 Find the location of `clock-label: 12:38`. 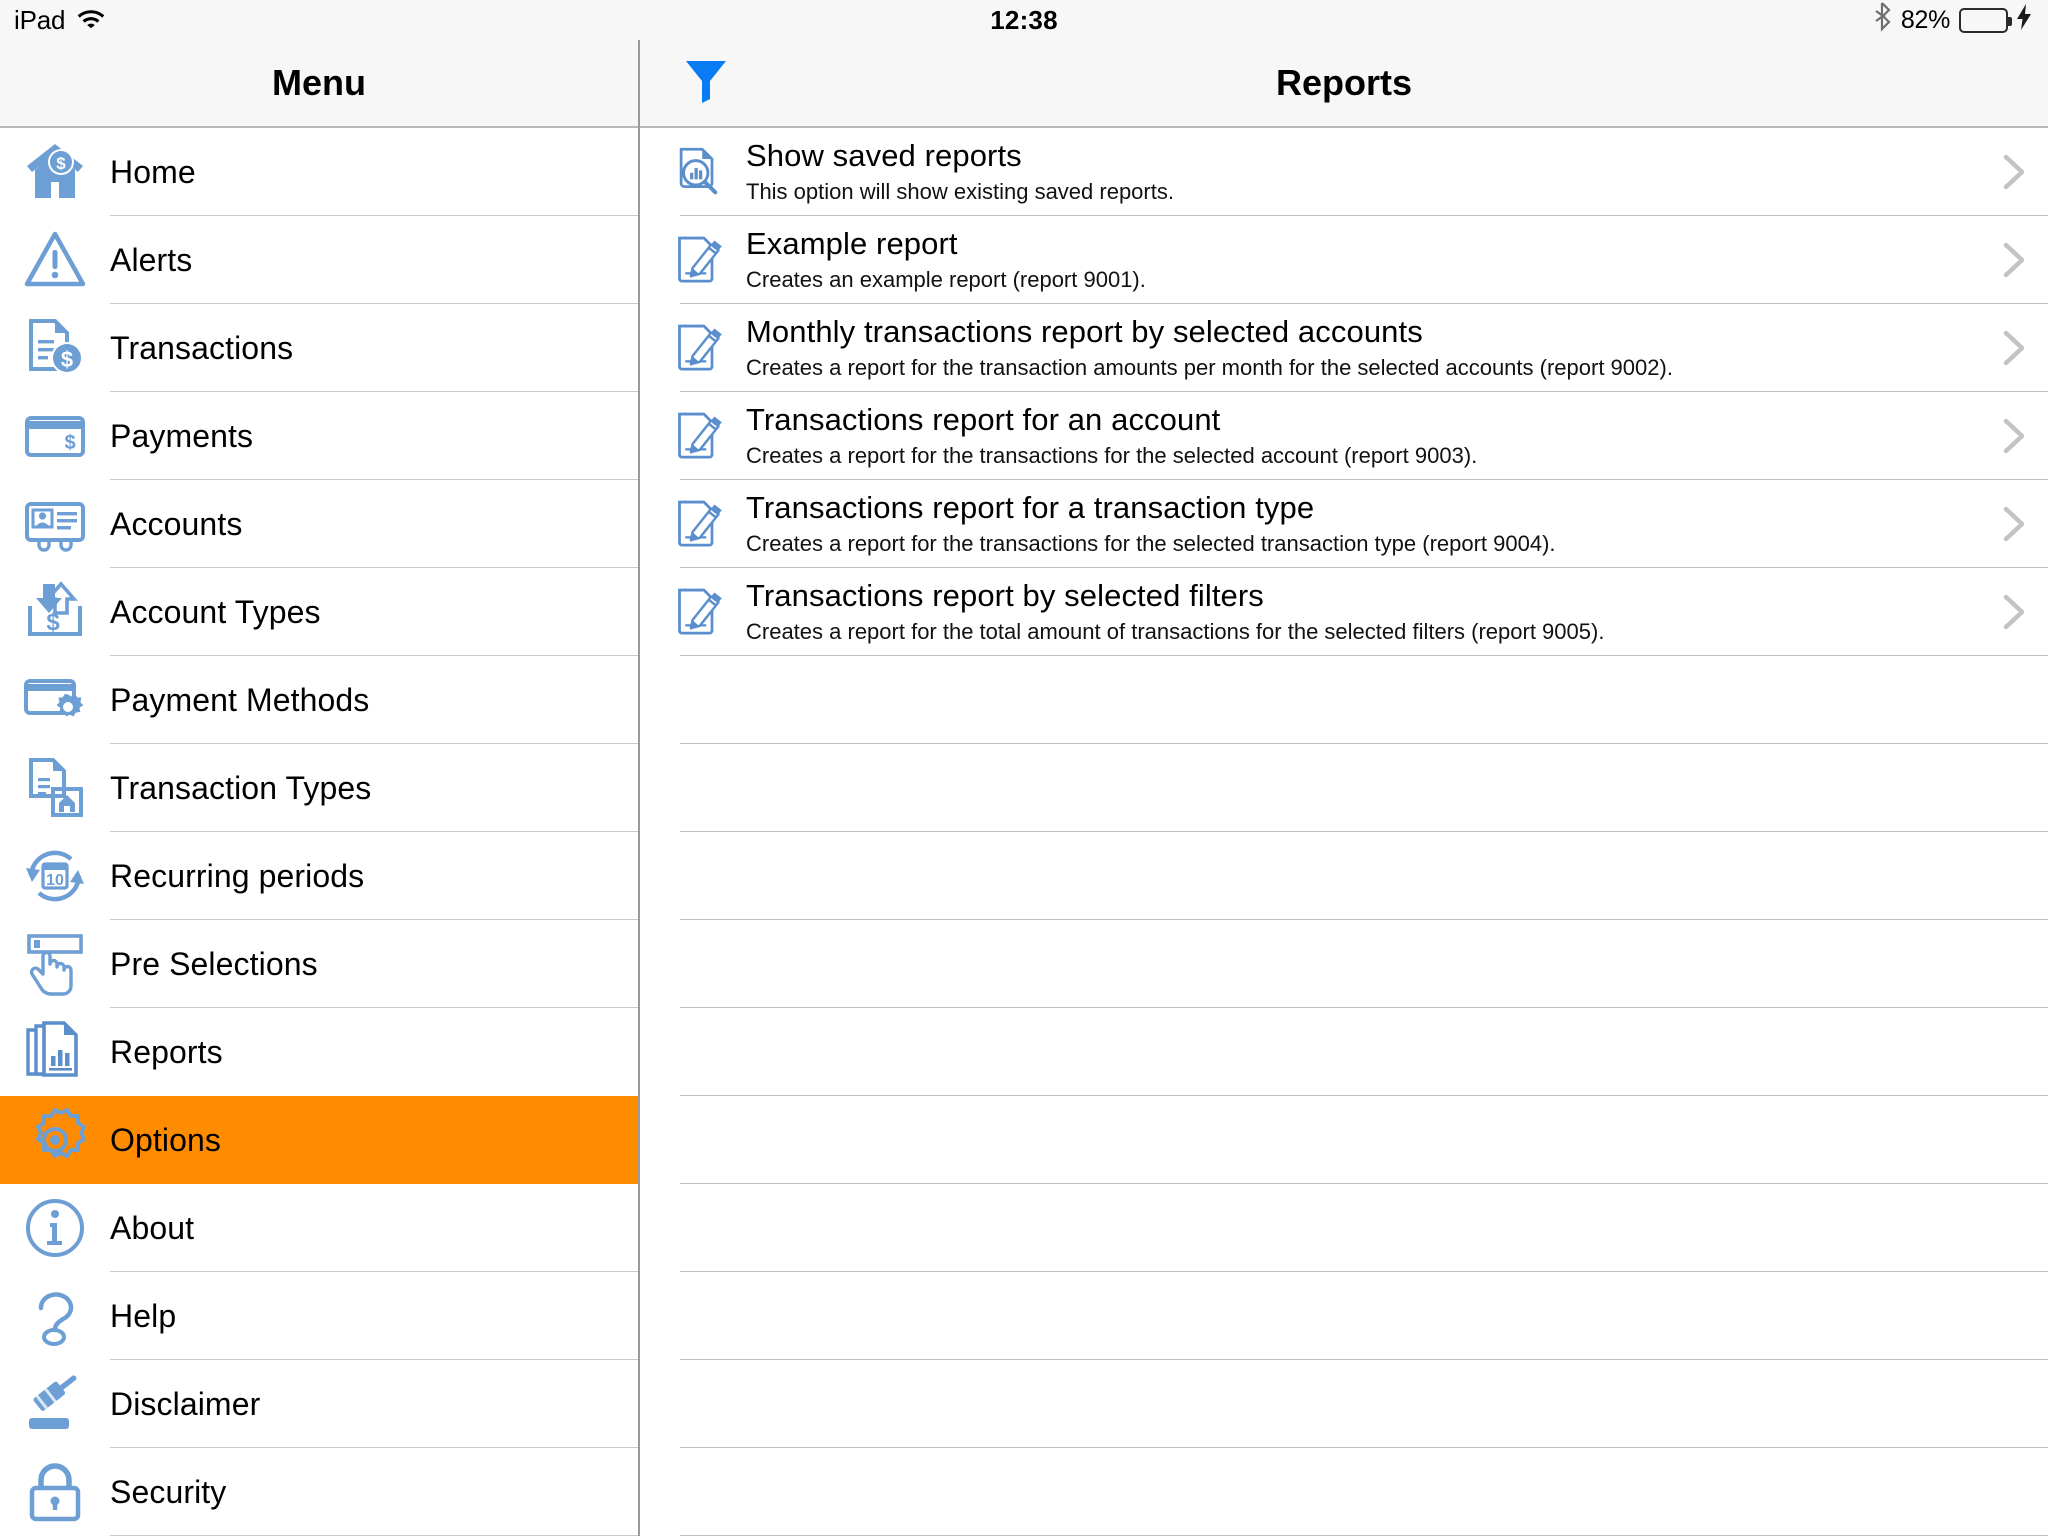

clock-label: 12:38 is located at coordinates (1024, 19).